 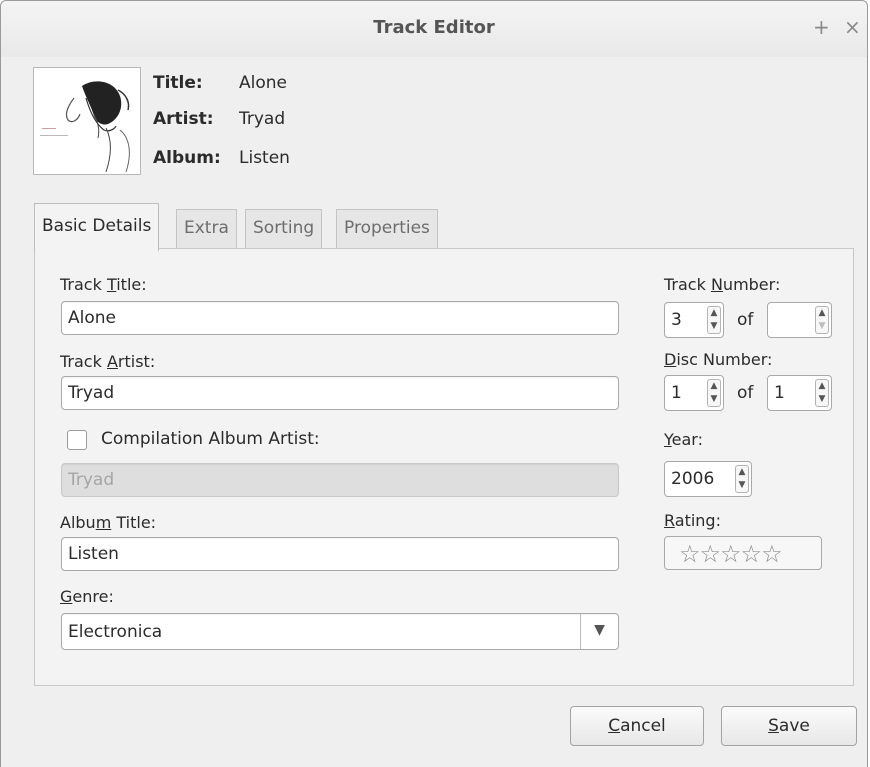 I want to click on compilation-artist-input: Tryad, so click(x=340, y=480).